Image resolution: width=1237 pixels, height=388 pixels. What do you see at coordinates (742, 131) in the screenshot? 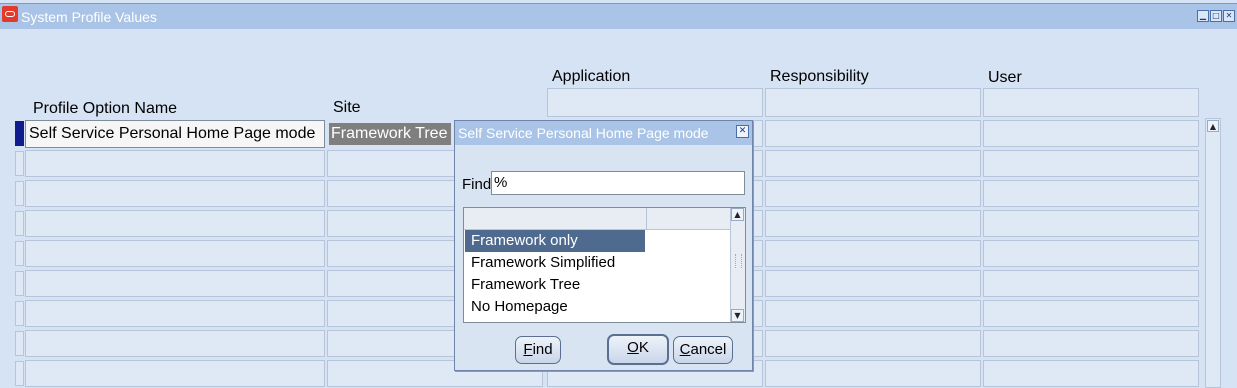
I see `dialog-close-icon: ✕` at bounding box center [742, 131].